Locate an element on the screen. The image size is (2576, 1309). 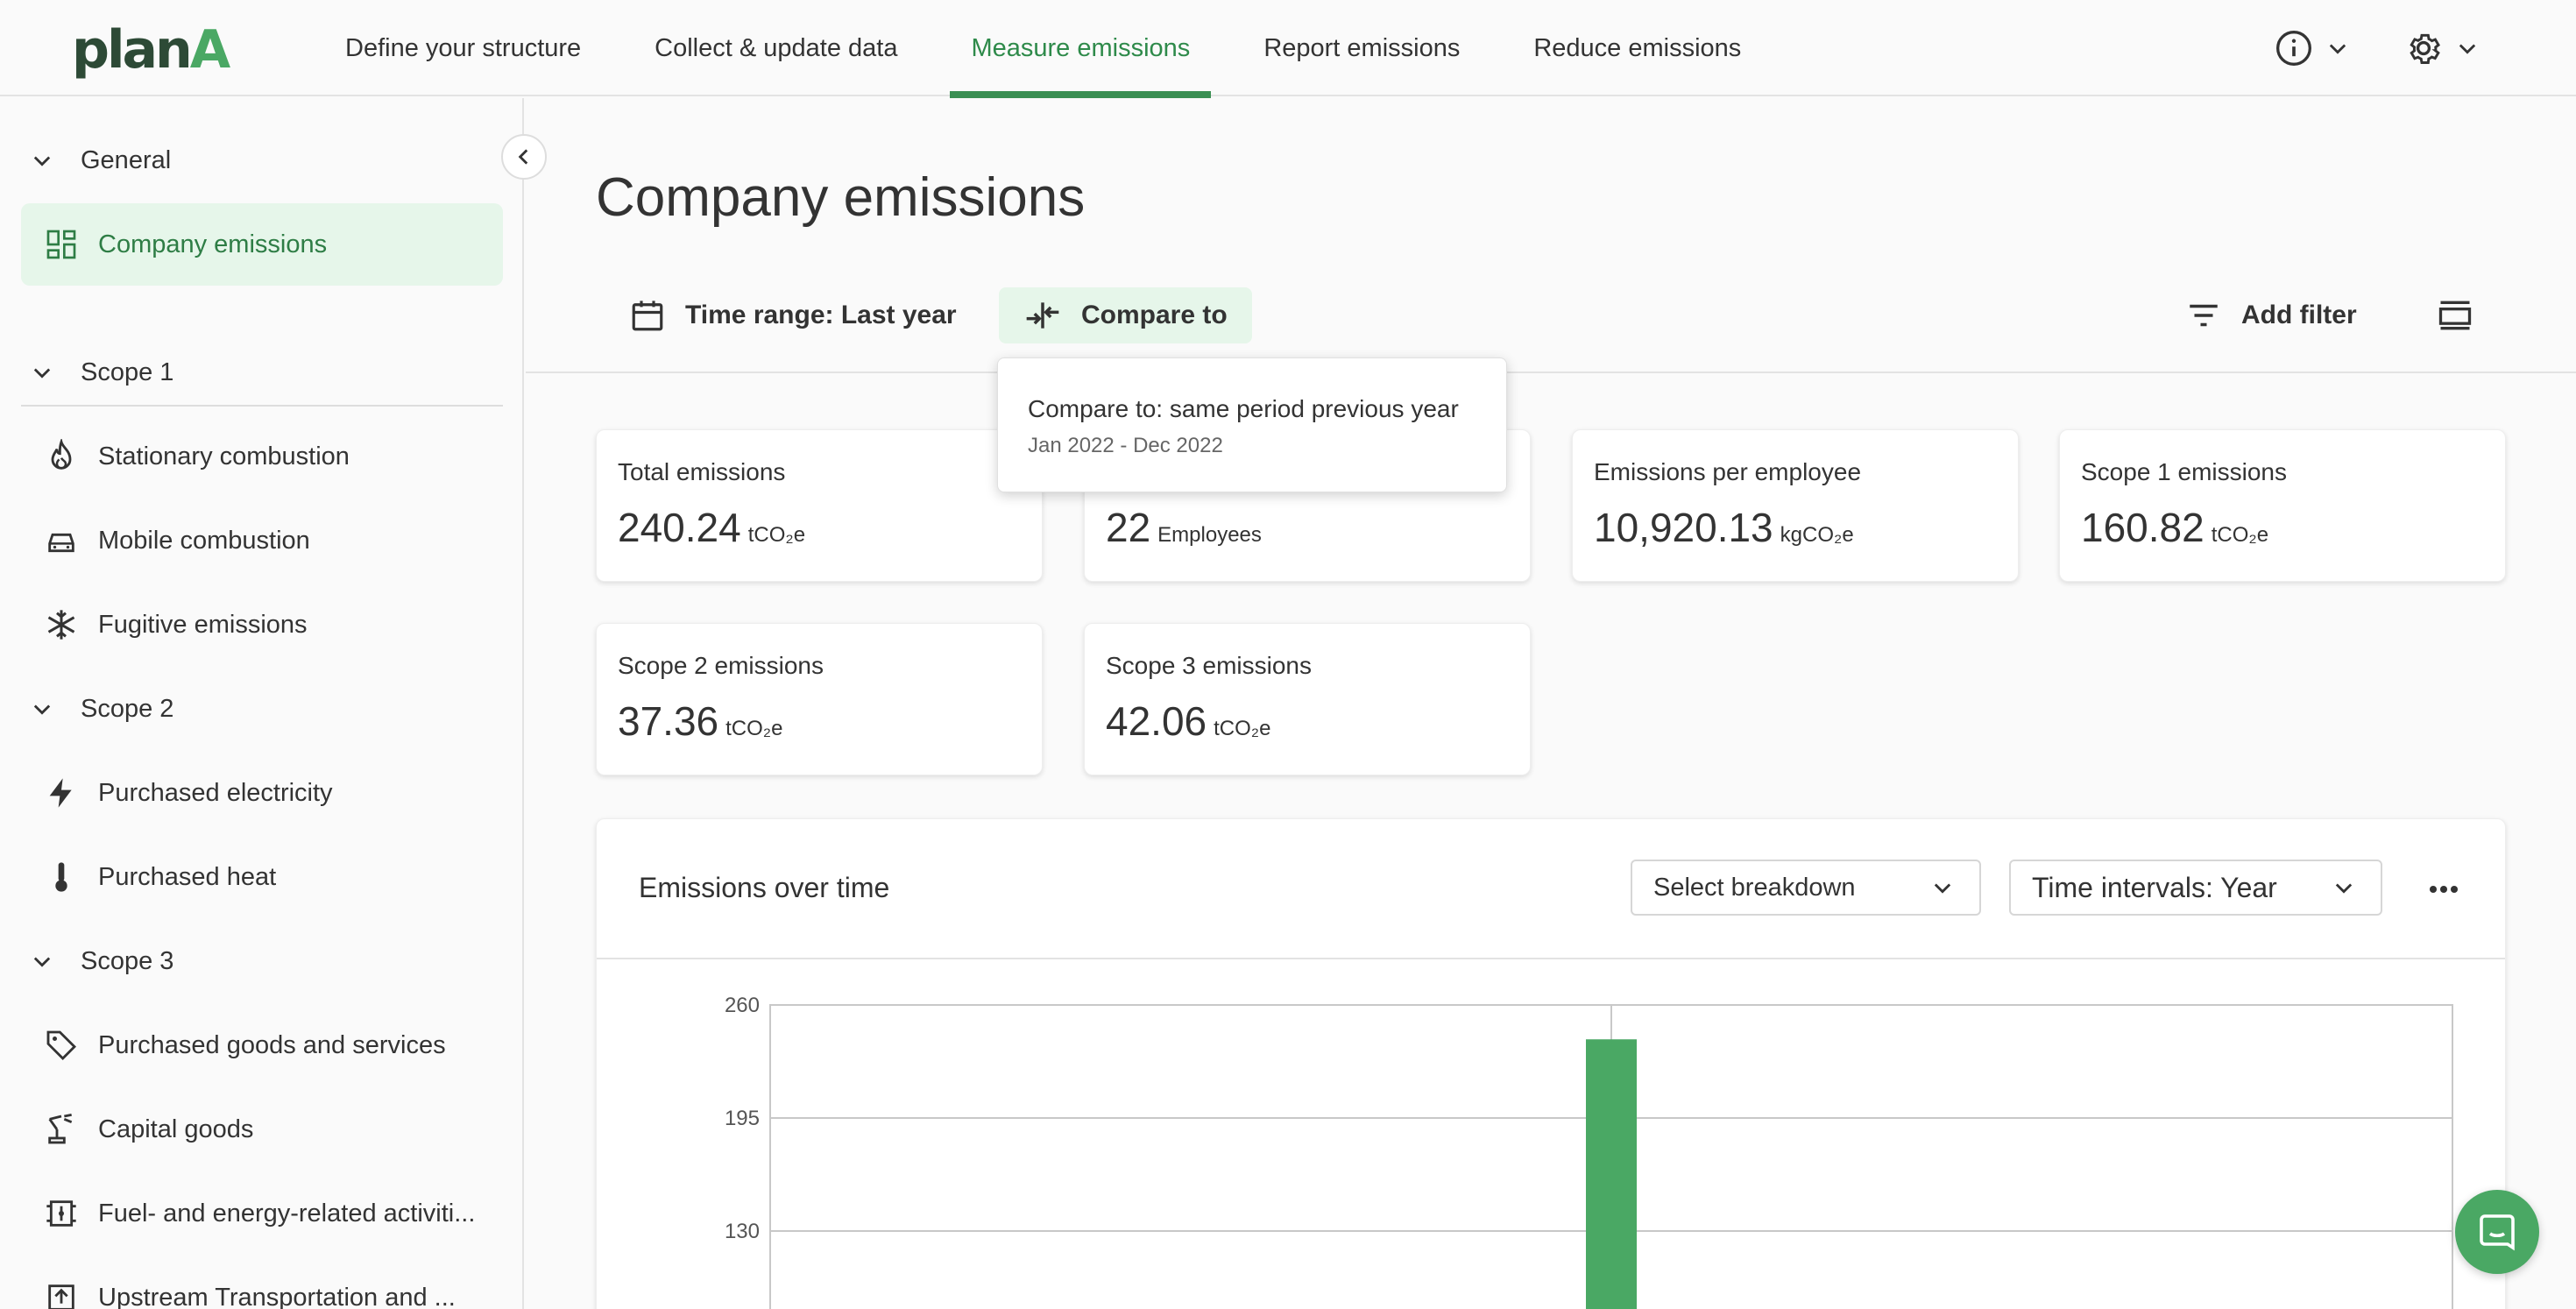
sidebar-item-label: Purchased heat is located at coordinates (187, 876).